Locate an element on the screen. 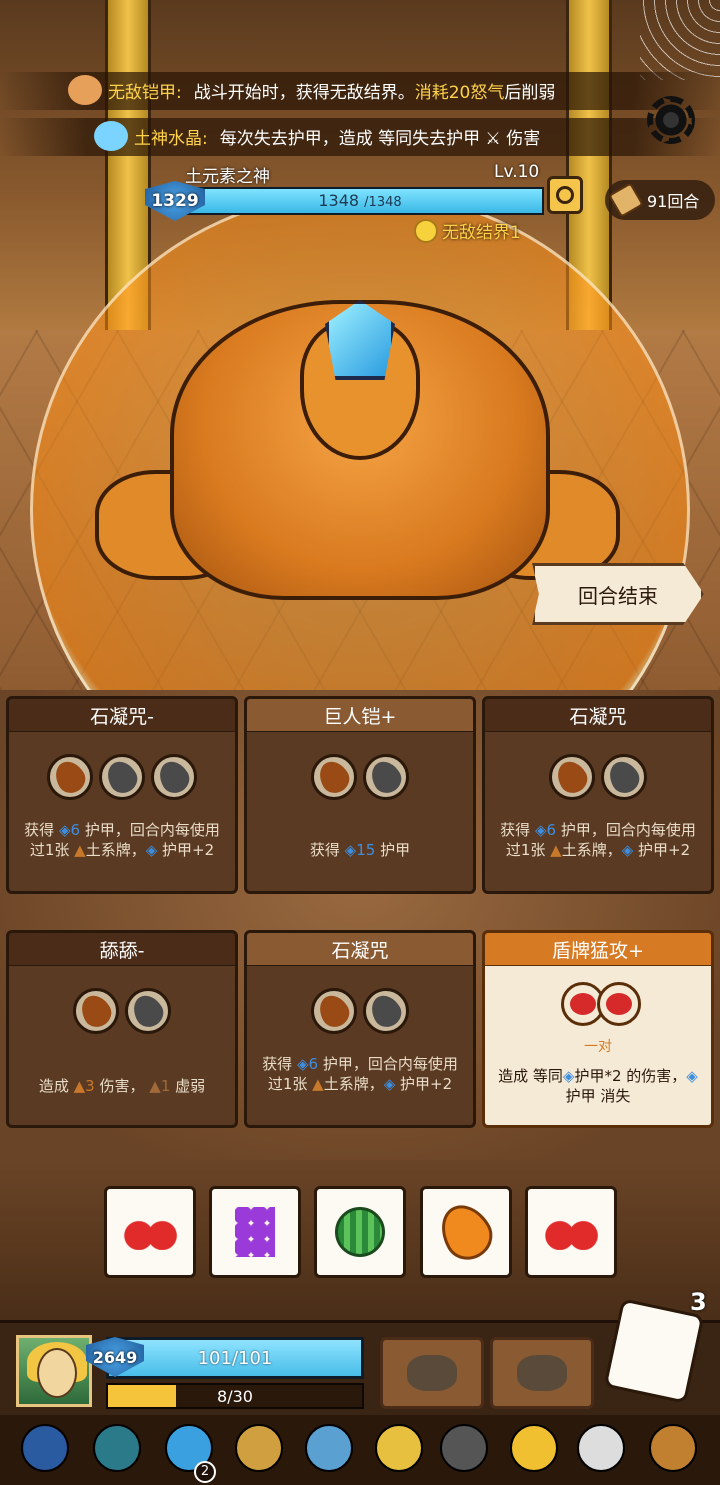  gear-icon is located at coordinates (671, 120).